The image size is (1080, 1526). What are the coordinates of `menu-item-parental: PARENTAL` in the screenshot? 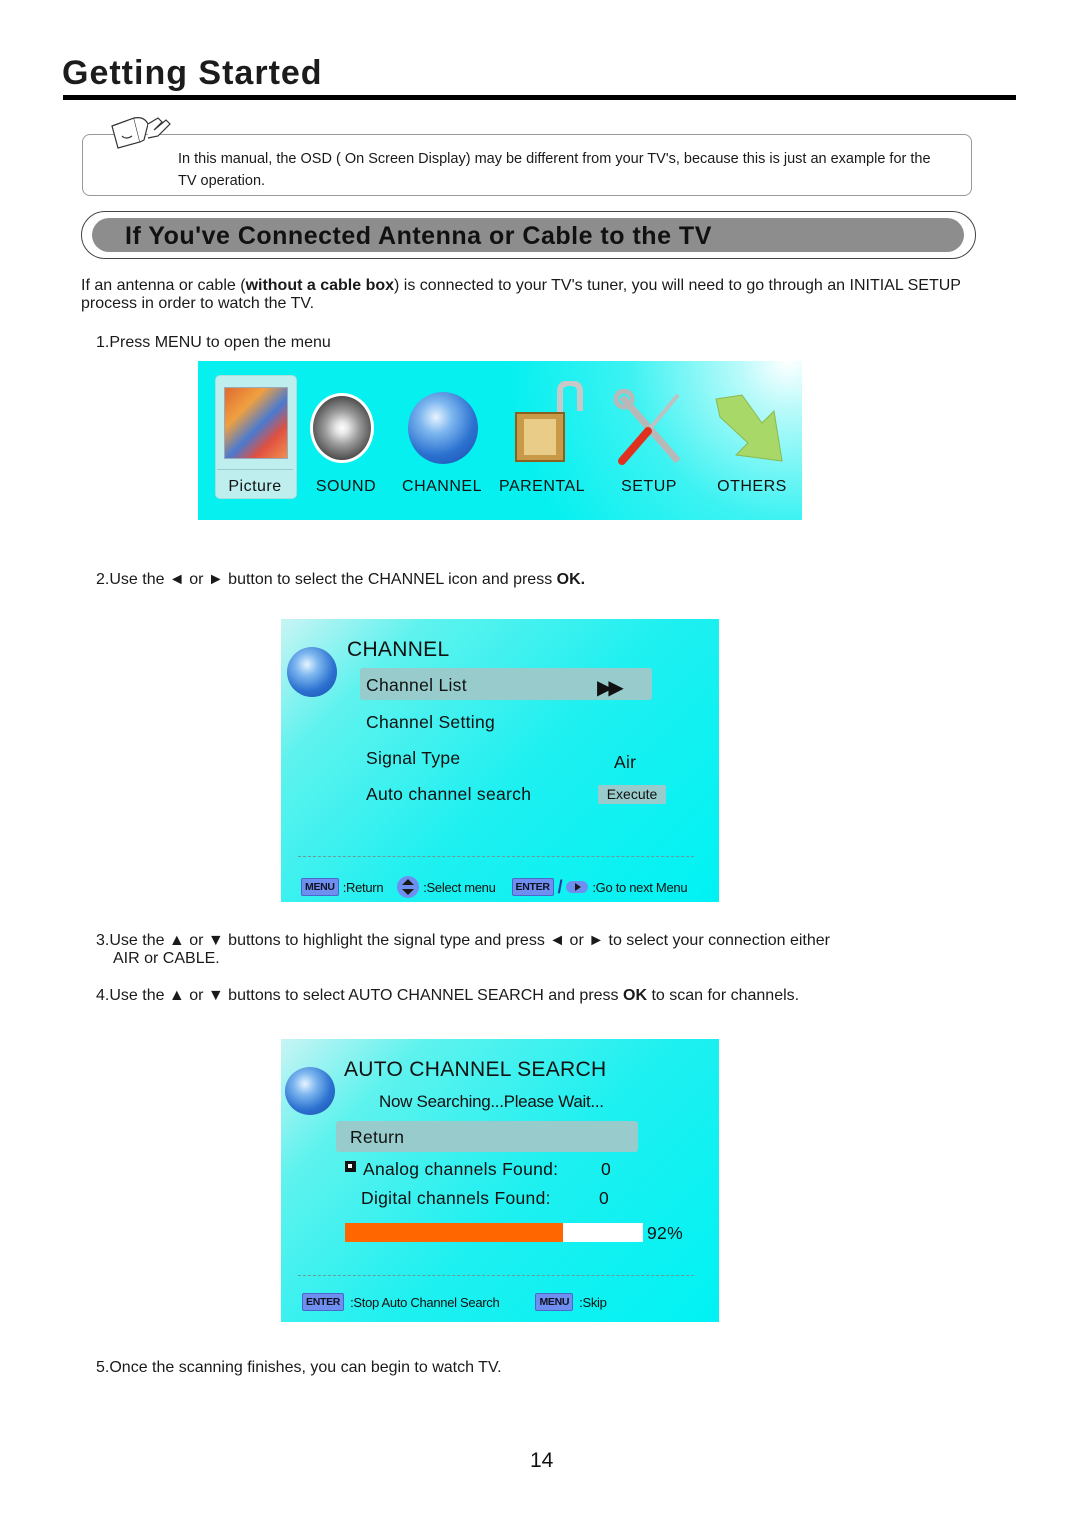 It's located at (542, 440).